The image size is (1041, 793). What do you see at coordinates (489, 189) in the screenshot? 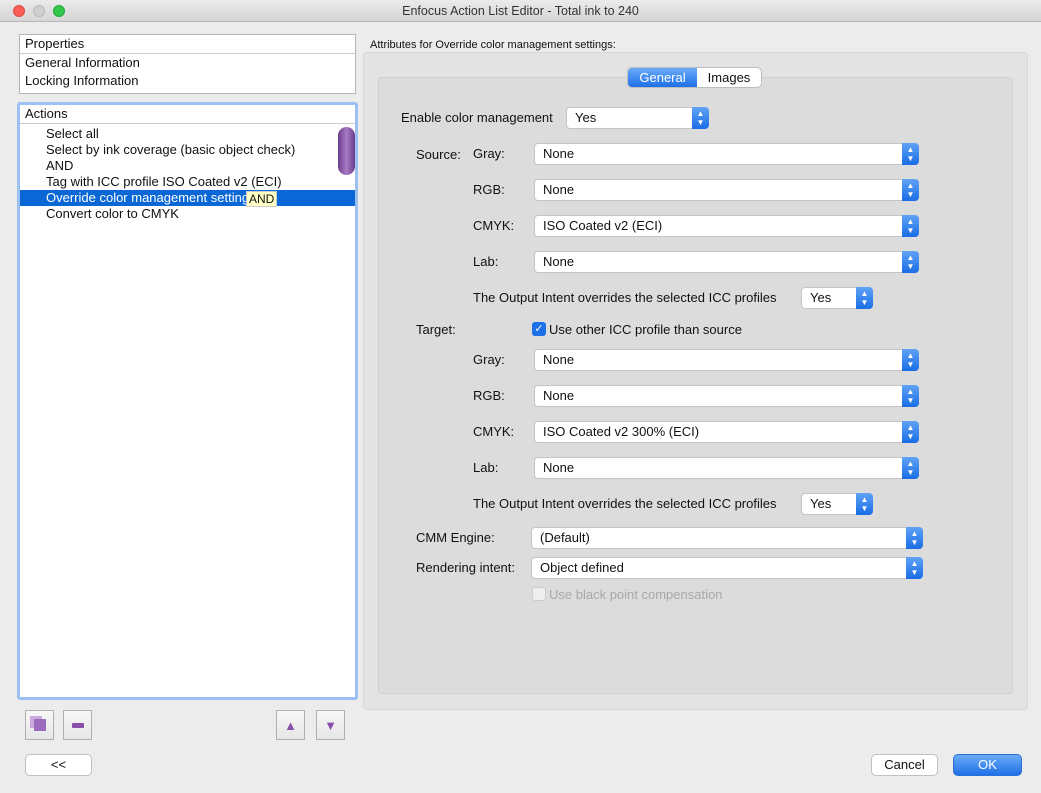
I see `source-1-label: RGB:` at bounding box center [489, 189].